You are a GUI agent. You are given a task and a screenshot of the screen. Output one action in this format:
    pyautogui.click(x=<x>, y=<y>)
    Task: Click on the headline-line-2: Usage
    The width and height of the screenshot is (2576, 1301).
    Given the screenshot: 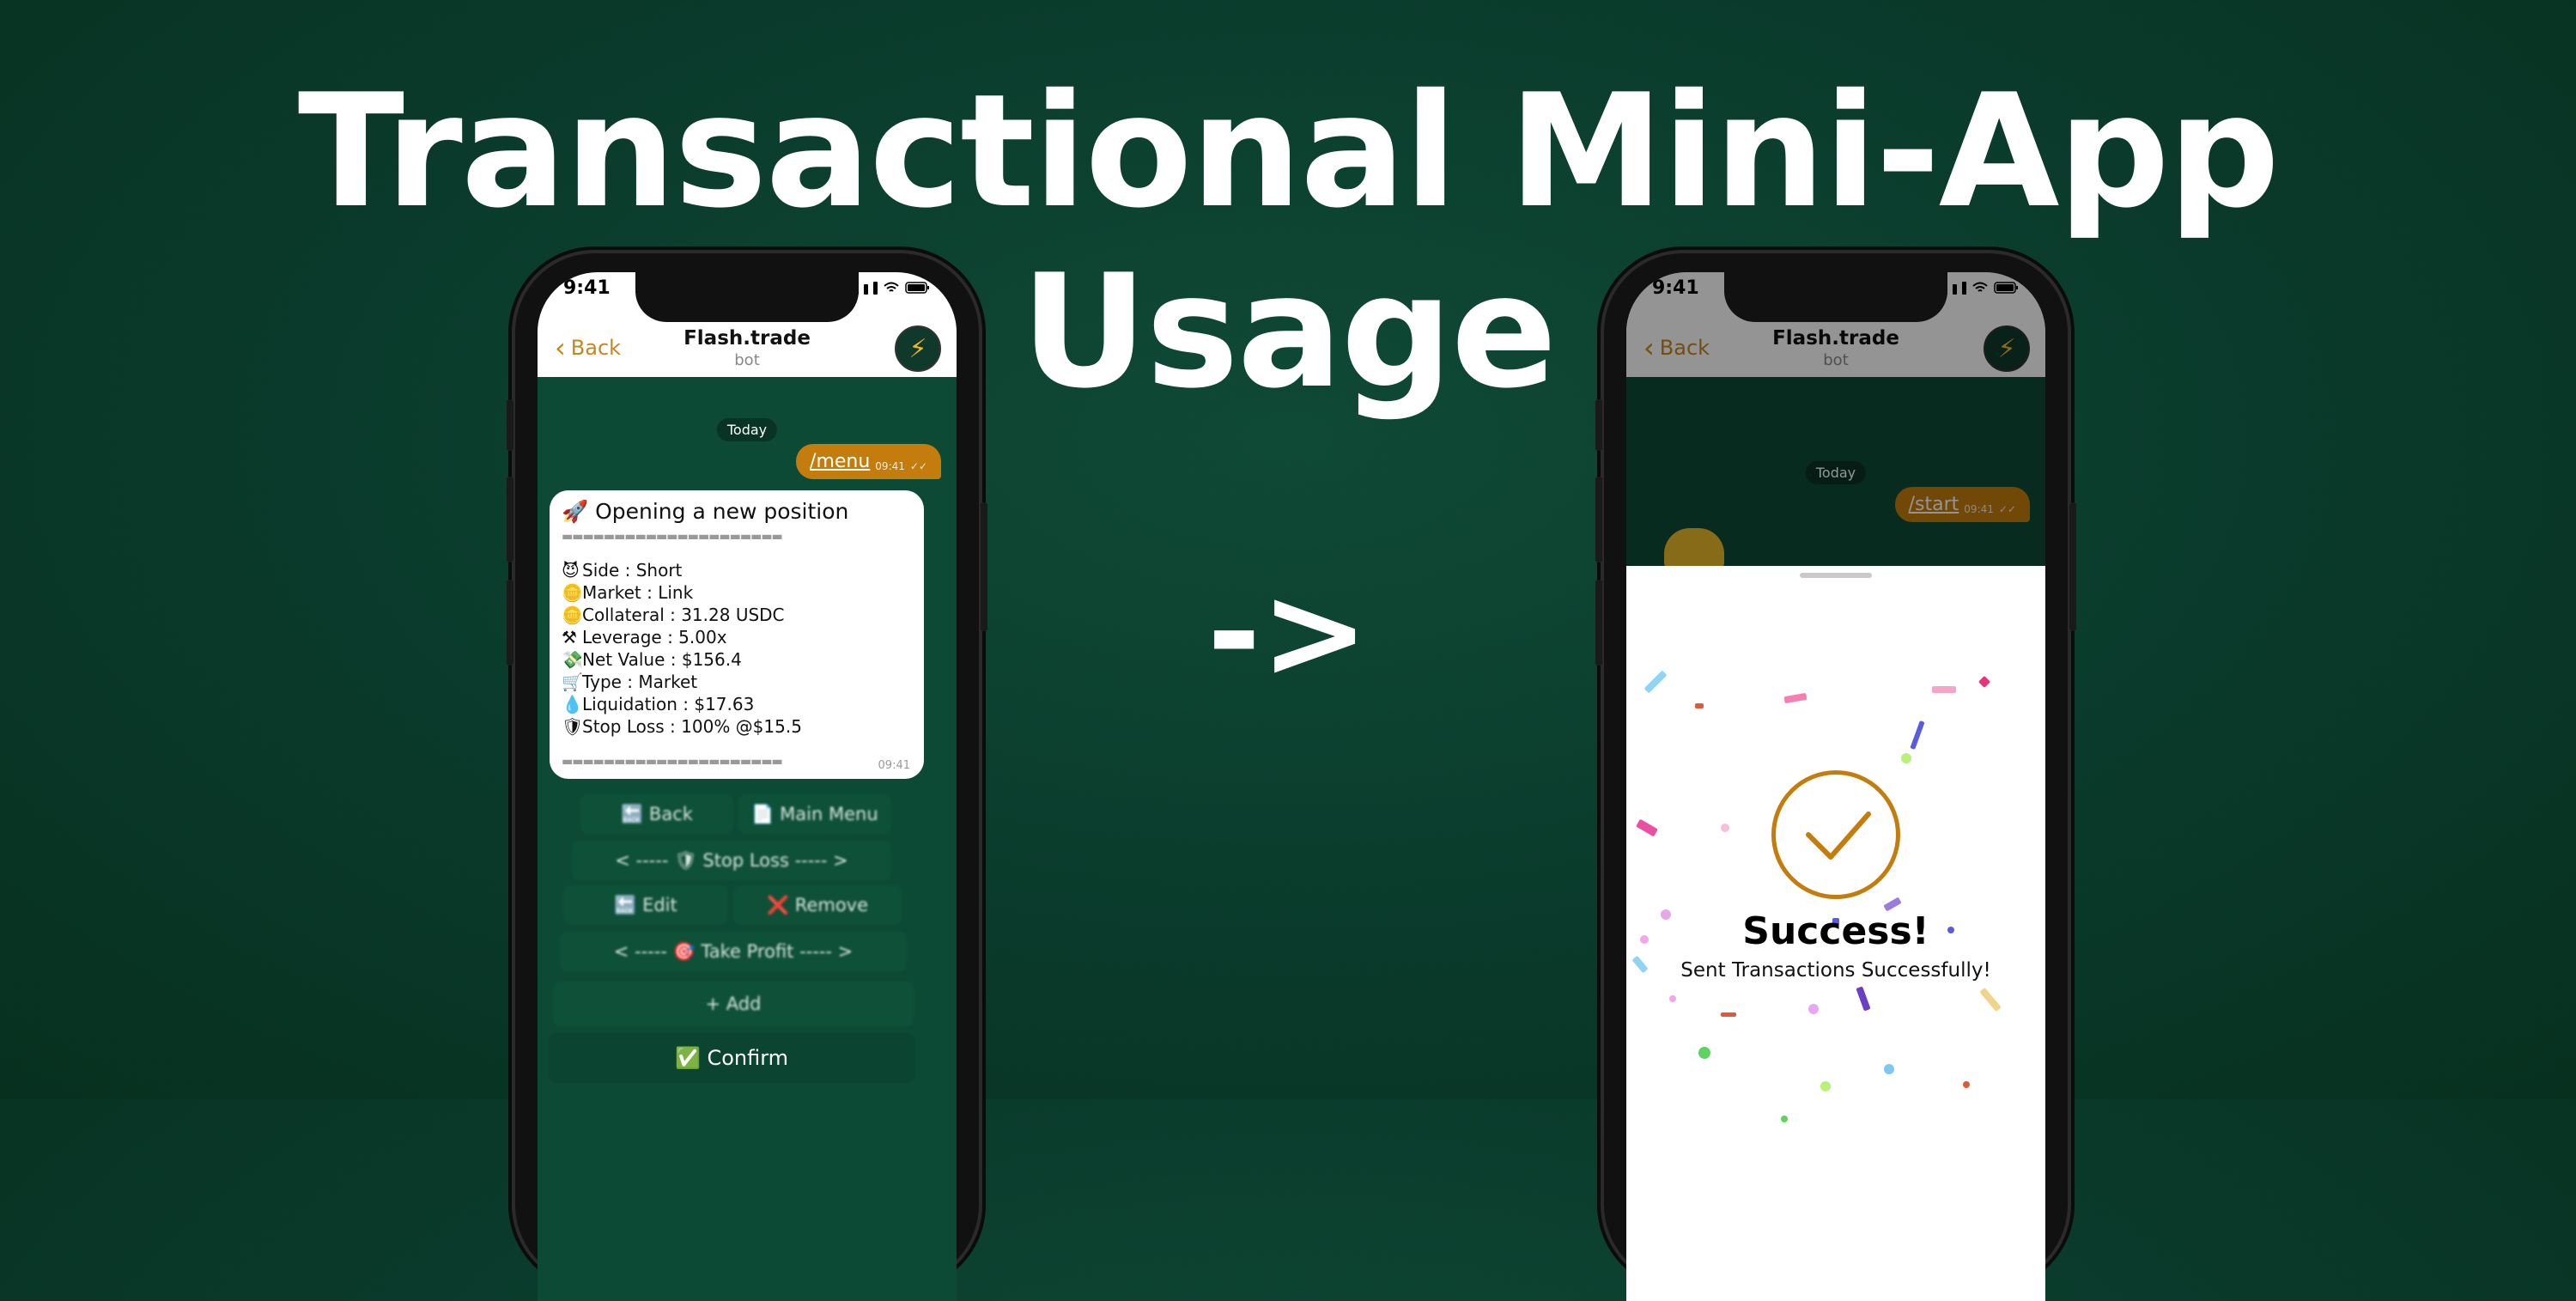 What is the action you would take?
    pyautogui.click(x=1289, y=331)
    